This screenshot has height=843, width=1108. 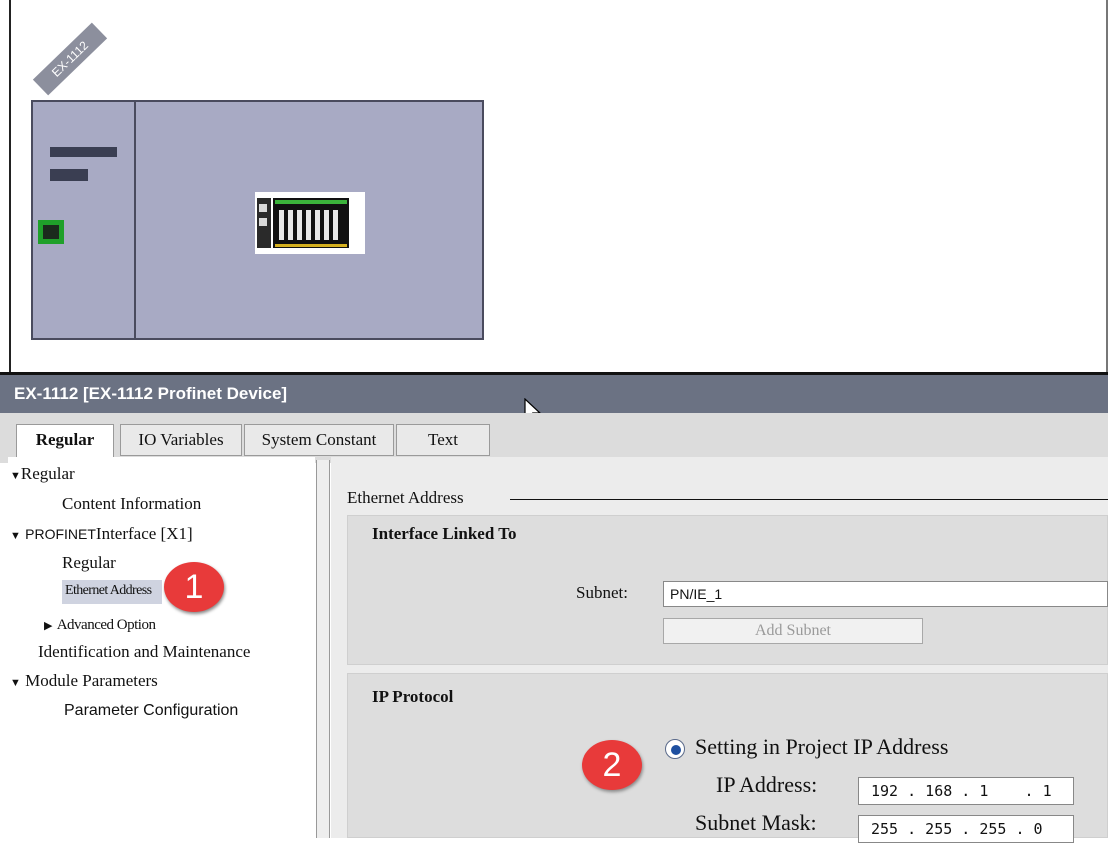 What do you see at coordinates (885, 594) in the screenshot?
I see `subnet-field: PN/IE_1` at bounding box center [885, 594].